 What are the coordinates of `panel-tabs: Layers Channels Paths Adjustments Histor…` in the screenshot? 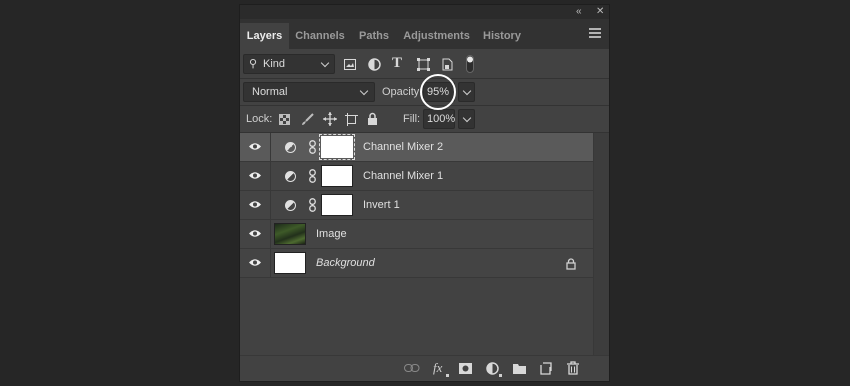 It's located at (424, 34).